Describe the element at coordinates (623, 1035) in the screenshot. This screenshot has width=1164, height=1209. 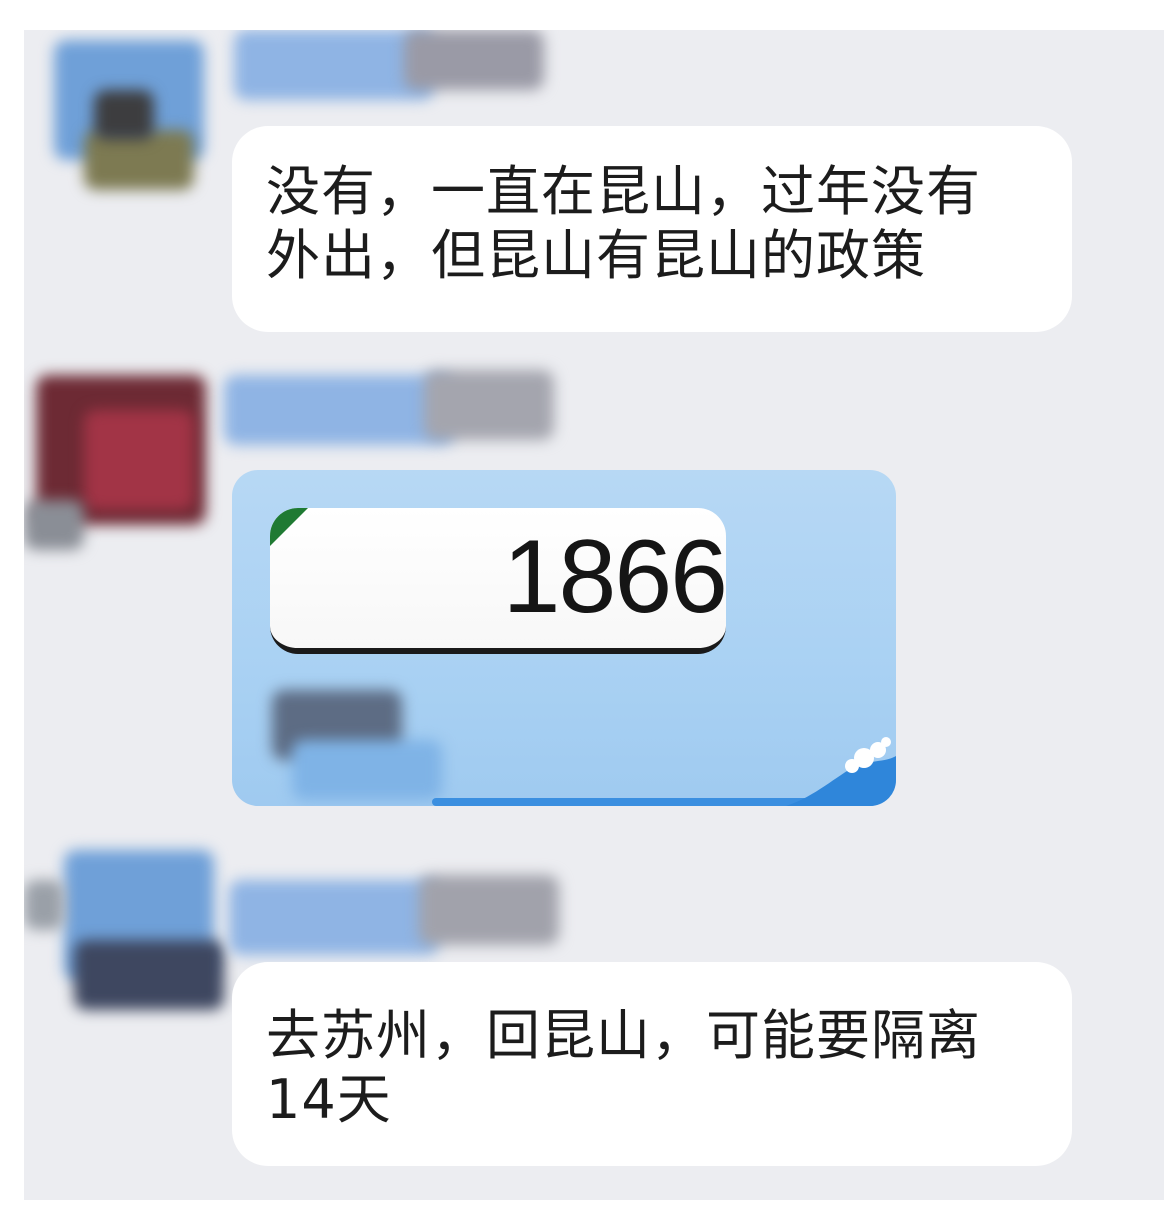
I see `message-text-line: 去苏州，回昆山，可能要隔离` at that location.